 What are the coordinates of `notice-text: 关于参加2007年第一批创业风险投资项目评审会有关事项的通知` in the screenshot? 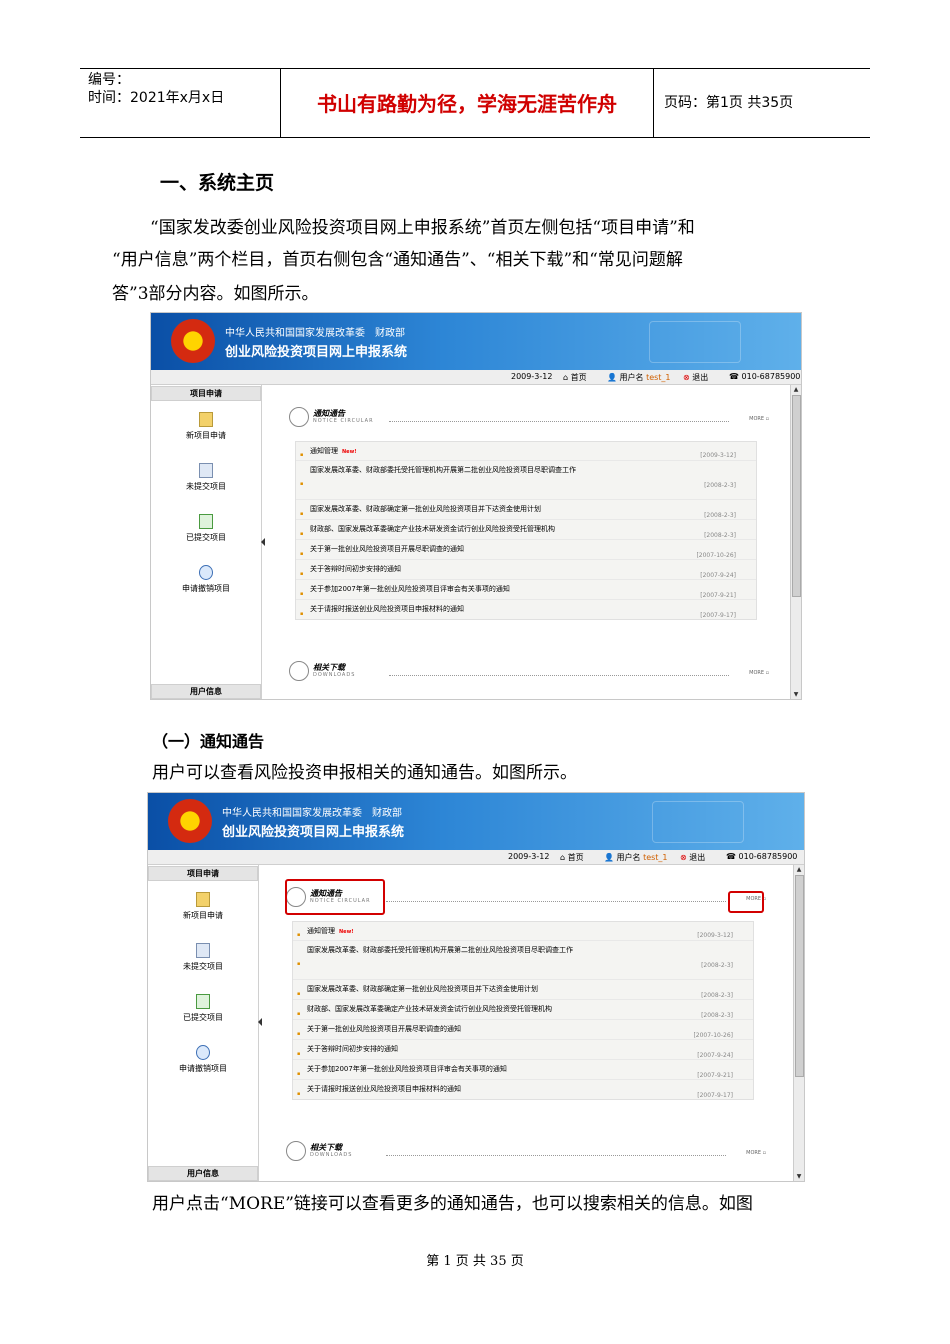 It's located at (407, 1069).